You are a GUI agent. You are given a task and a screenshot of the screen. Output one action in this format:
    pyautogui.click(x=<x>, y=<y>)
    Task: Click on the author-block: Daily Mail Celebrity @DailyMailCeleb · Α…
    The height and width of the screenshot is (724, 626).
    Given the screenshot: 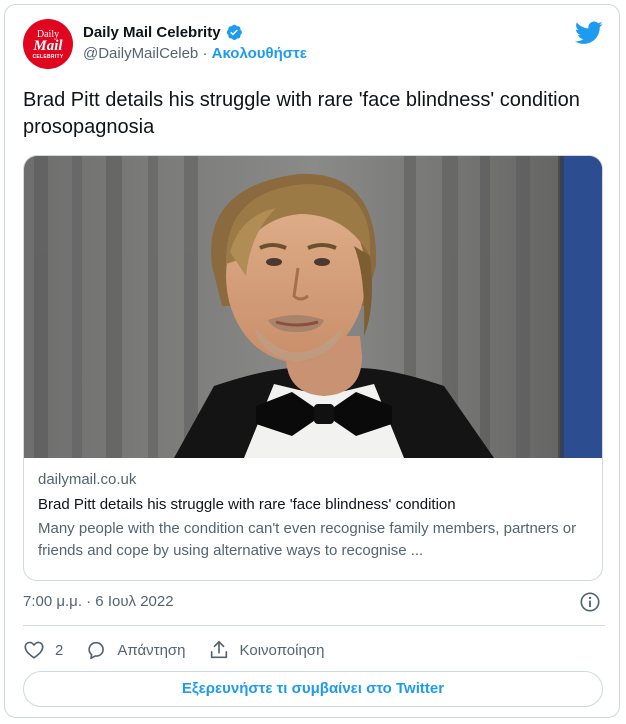 What is the action you would take?
    pyautogui.click(x=195, y=43)
    